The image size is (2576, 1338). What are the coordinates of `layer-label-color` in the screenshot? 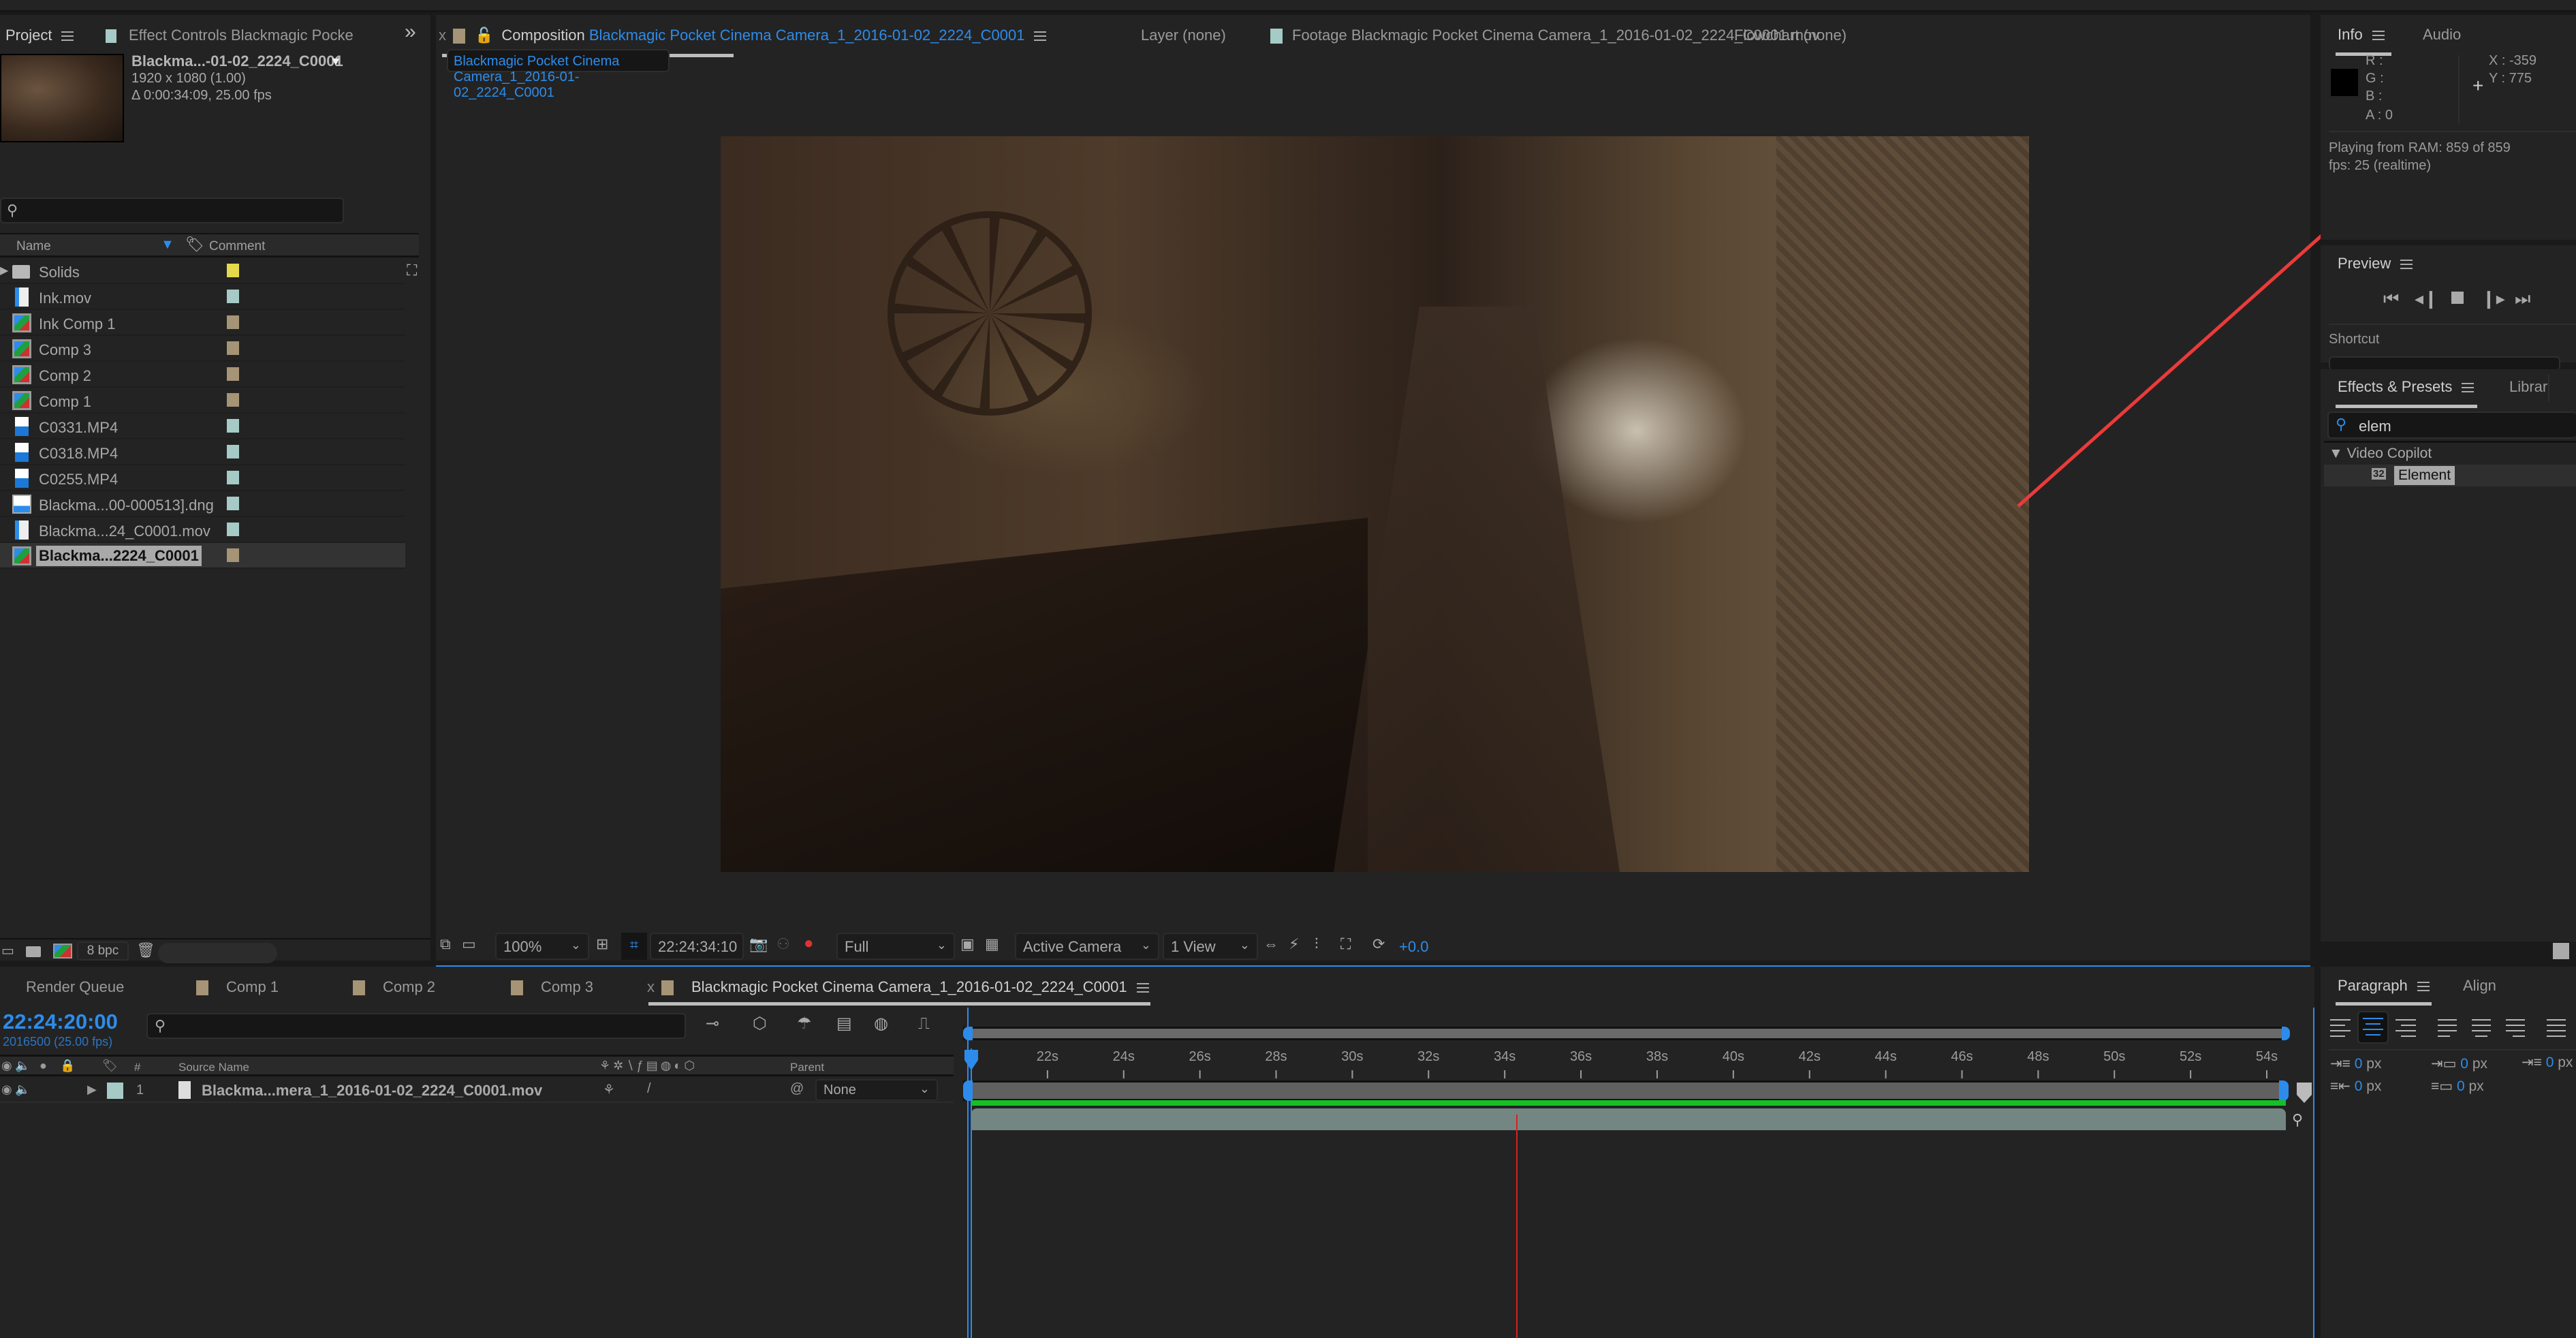 It's located at (115, 1091).